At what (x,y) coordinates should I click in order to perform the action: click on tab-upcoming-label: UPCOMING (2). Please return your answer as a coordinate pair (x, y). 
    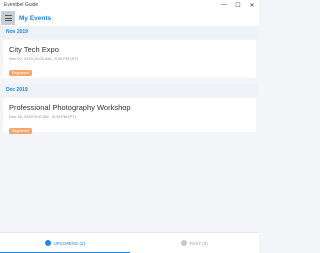
    Looking at the image, I should click on (69, 243).